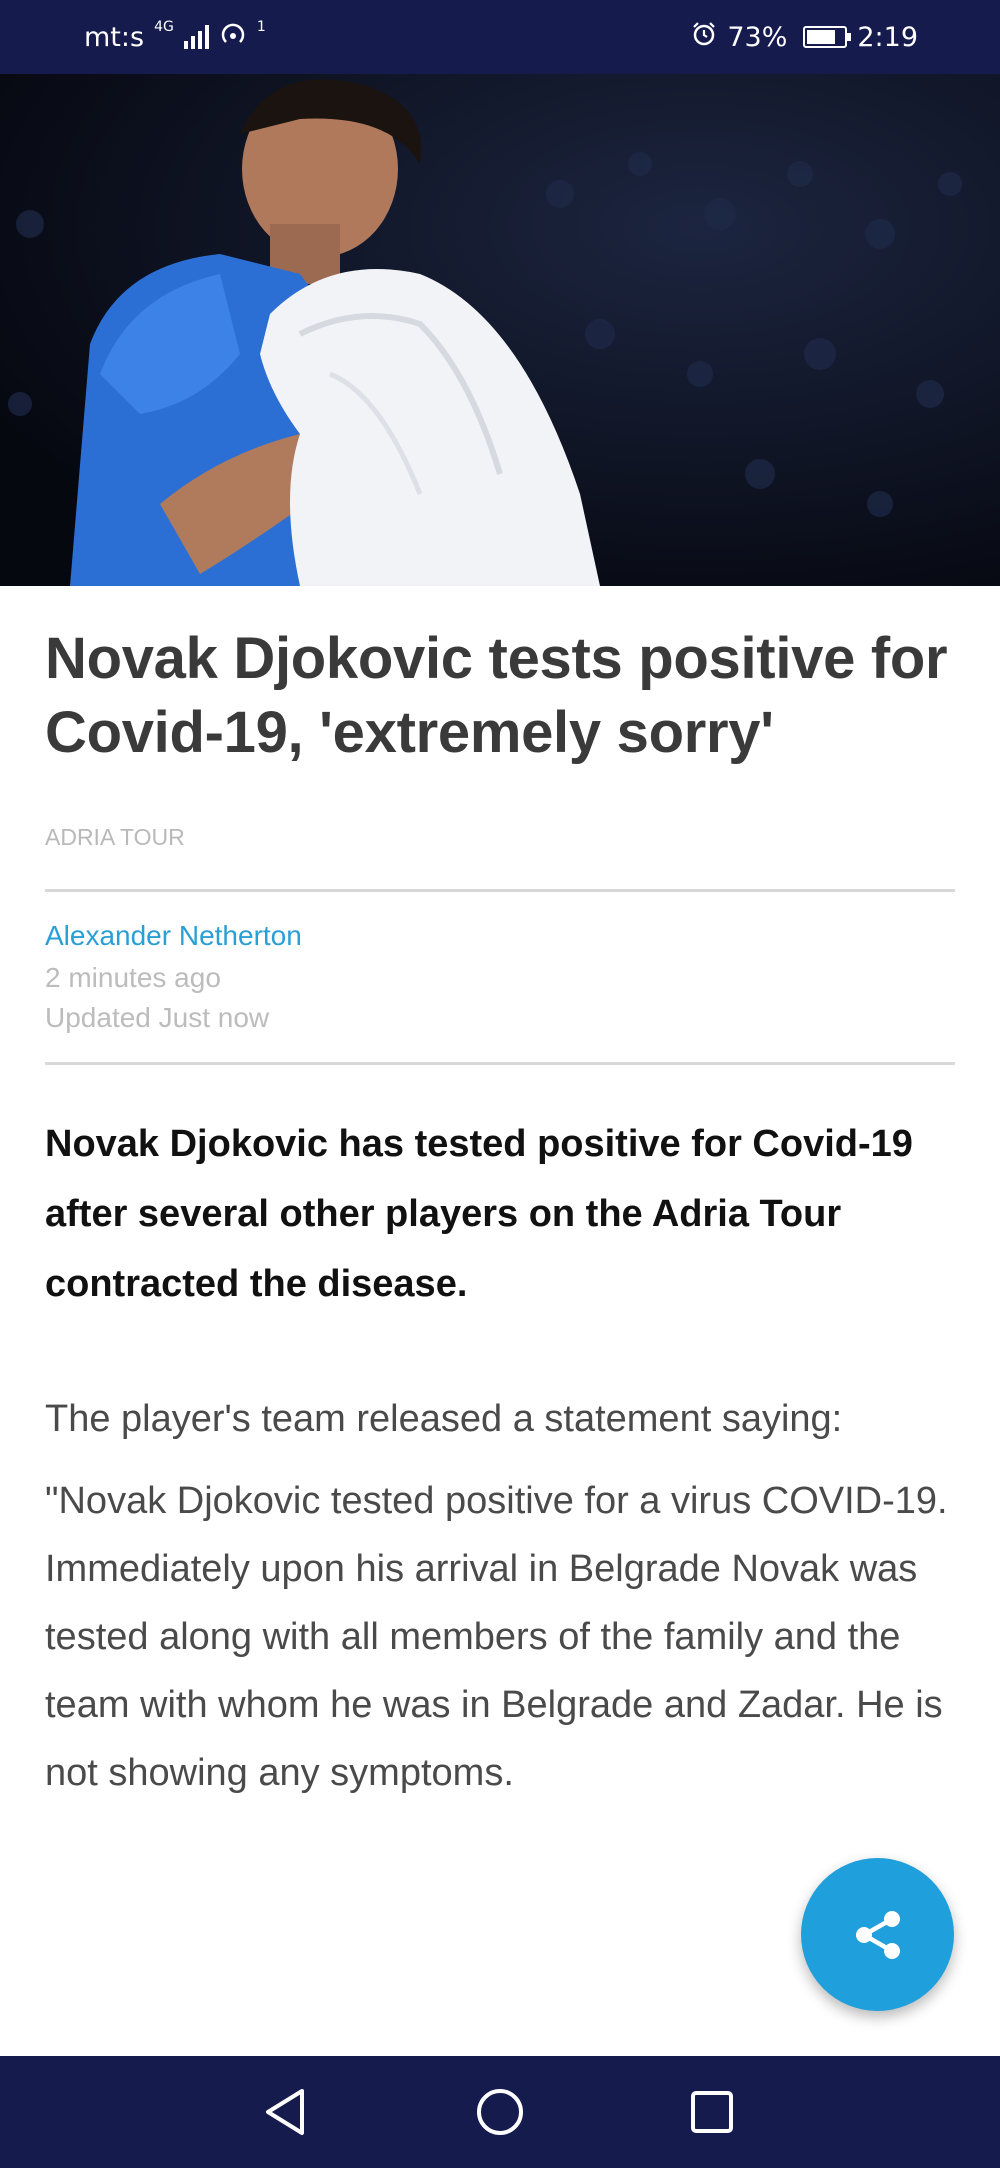 The height and width of the screenshot is (2168, 1000). I want to click on status-bar: mt:s 4G 1 73% 2:19, so click(500, 37).